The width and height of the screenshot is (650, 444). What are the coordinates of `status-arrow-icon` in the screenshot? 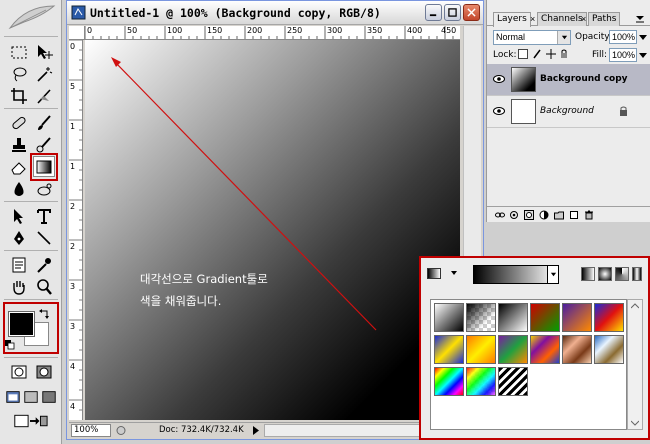 It's located at (256, 430).